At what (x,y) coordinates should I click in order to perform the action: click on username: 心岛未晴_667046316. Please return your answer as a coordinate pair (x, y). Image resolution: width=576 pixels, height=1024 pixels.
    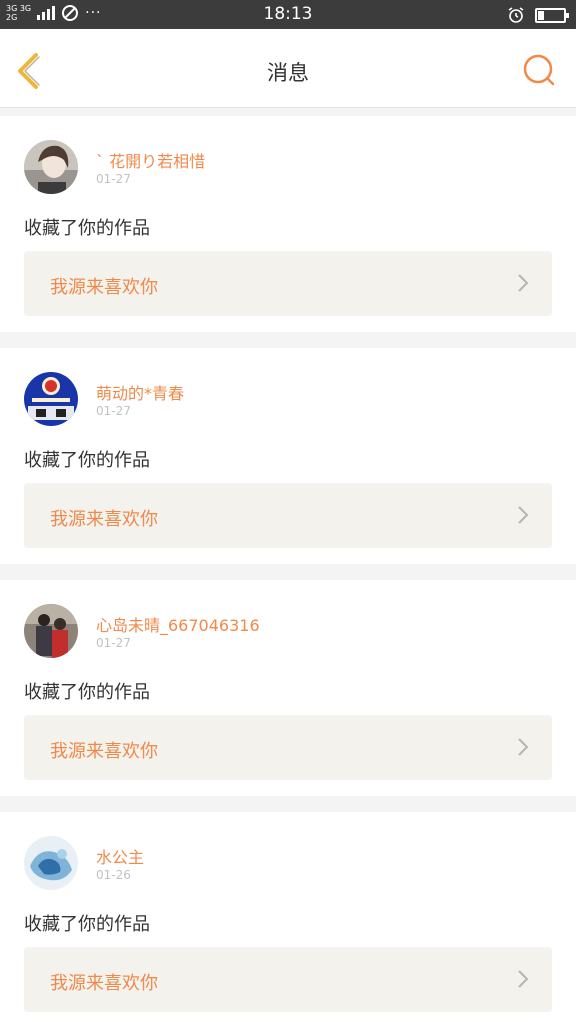
    Looking at the image, I should click on (178, 624).